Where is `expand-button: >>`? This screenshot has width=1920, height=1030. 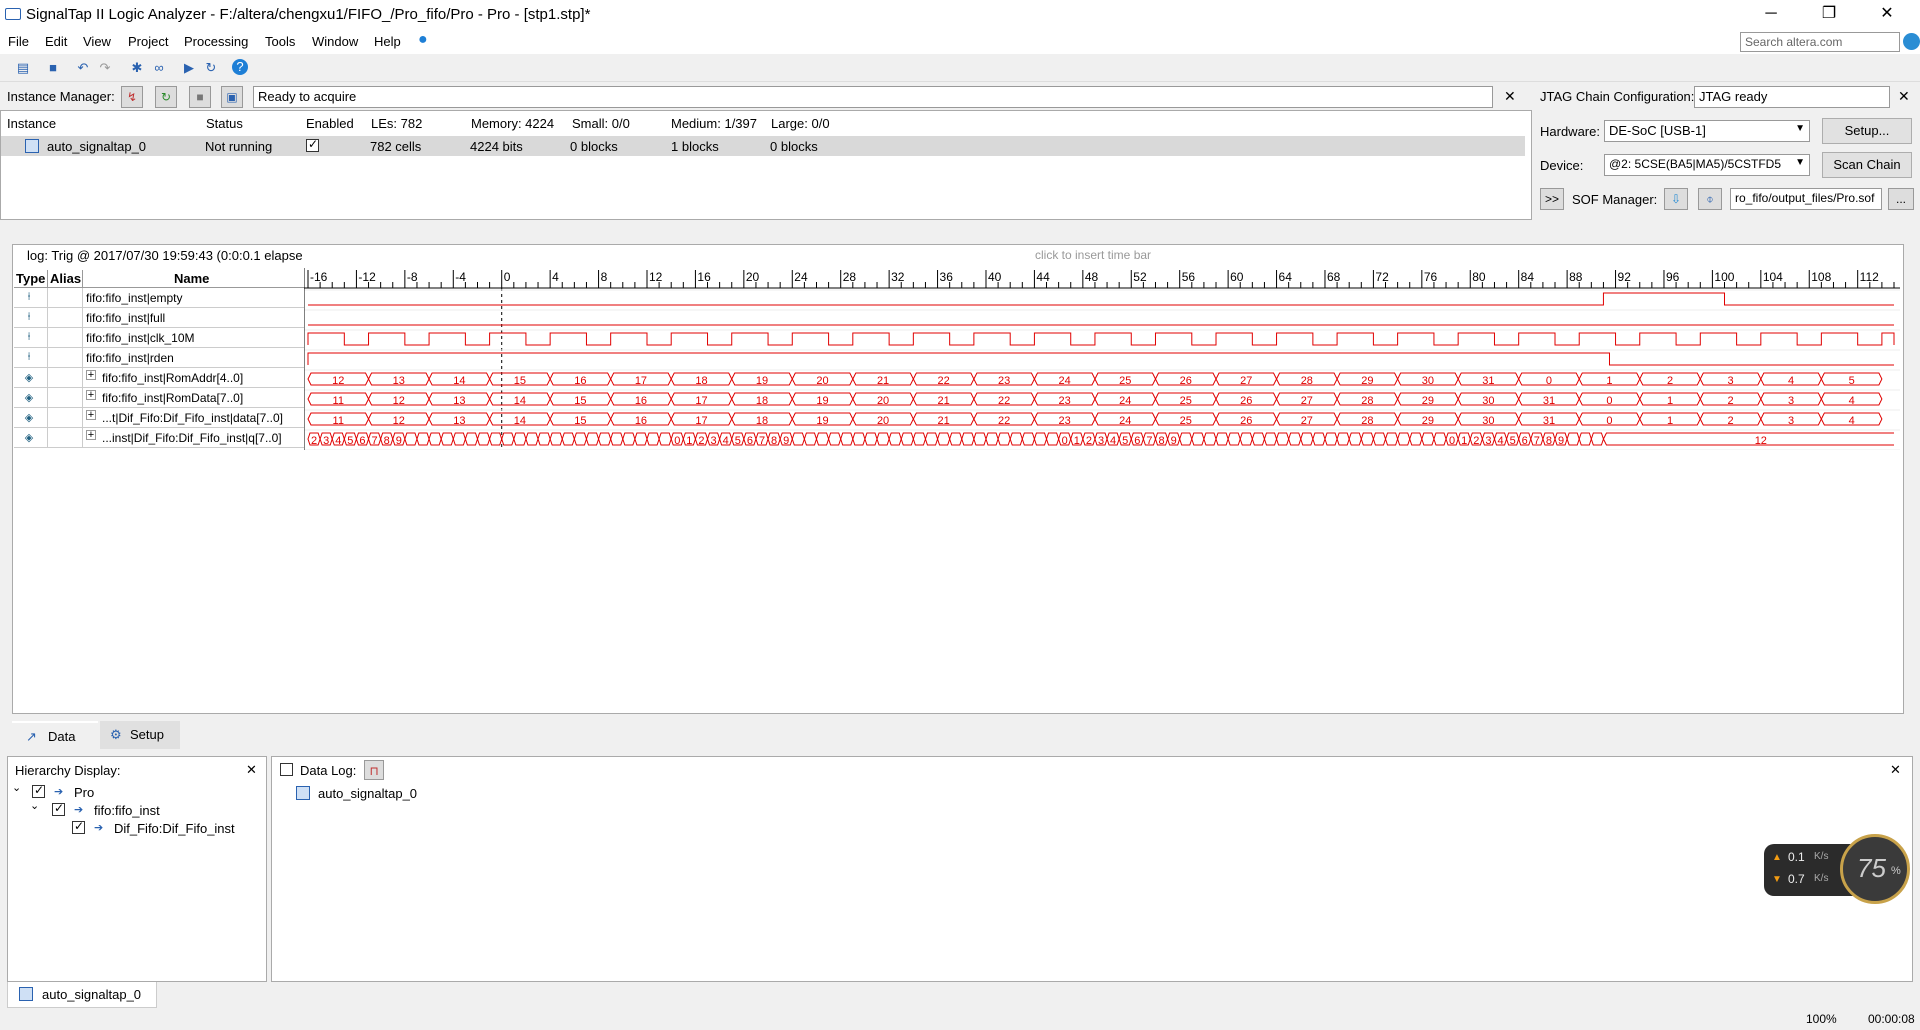
expand-button: >> is located at coordinates (1552, 199).